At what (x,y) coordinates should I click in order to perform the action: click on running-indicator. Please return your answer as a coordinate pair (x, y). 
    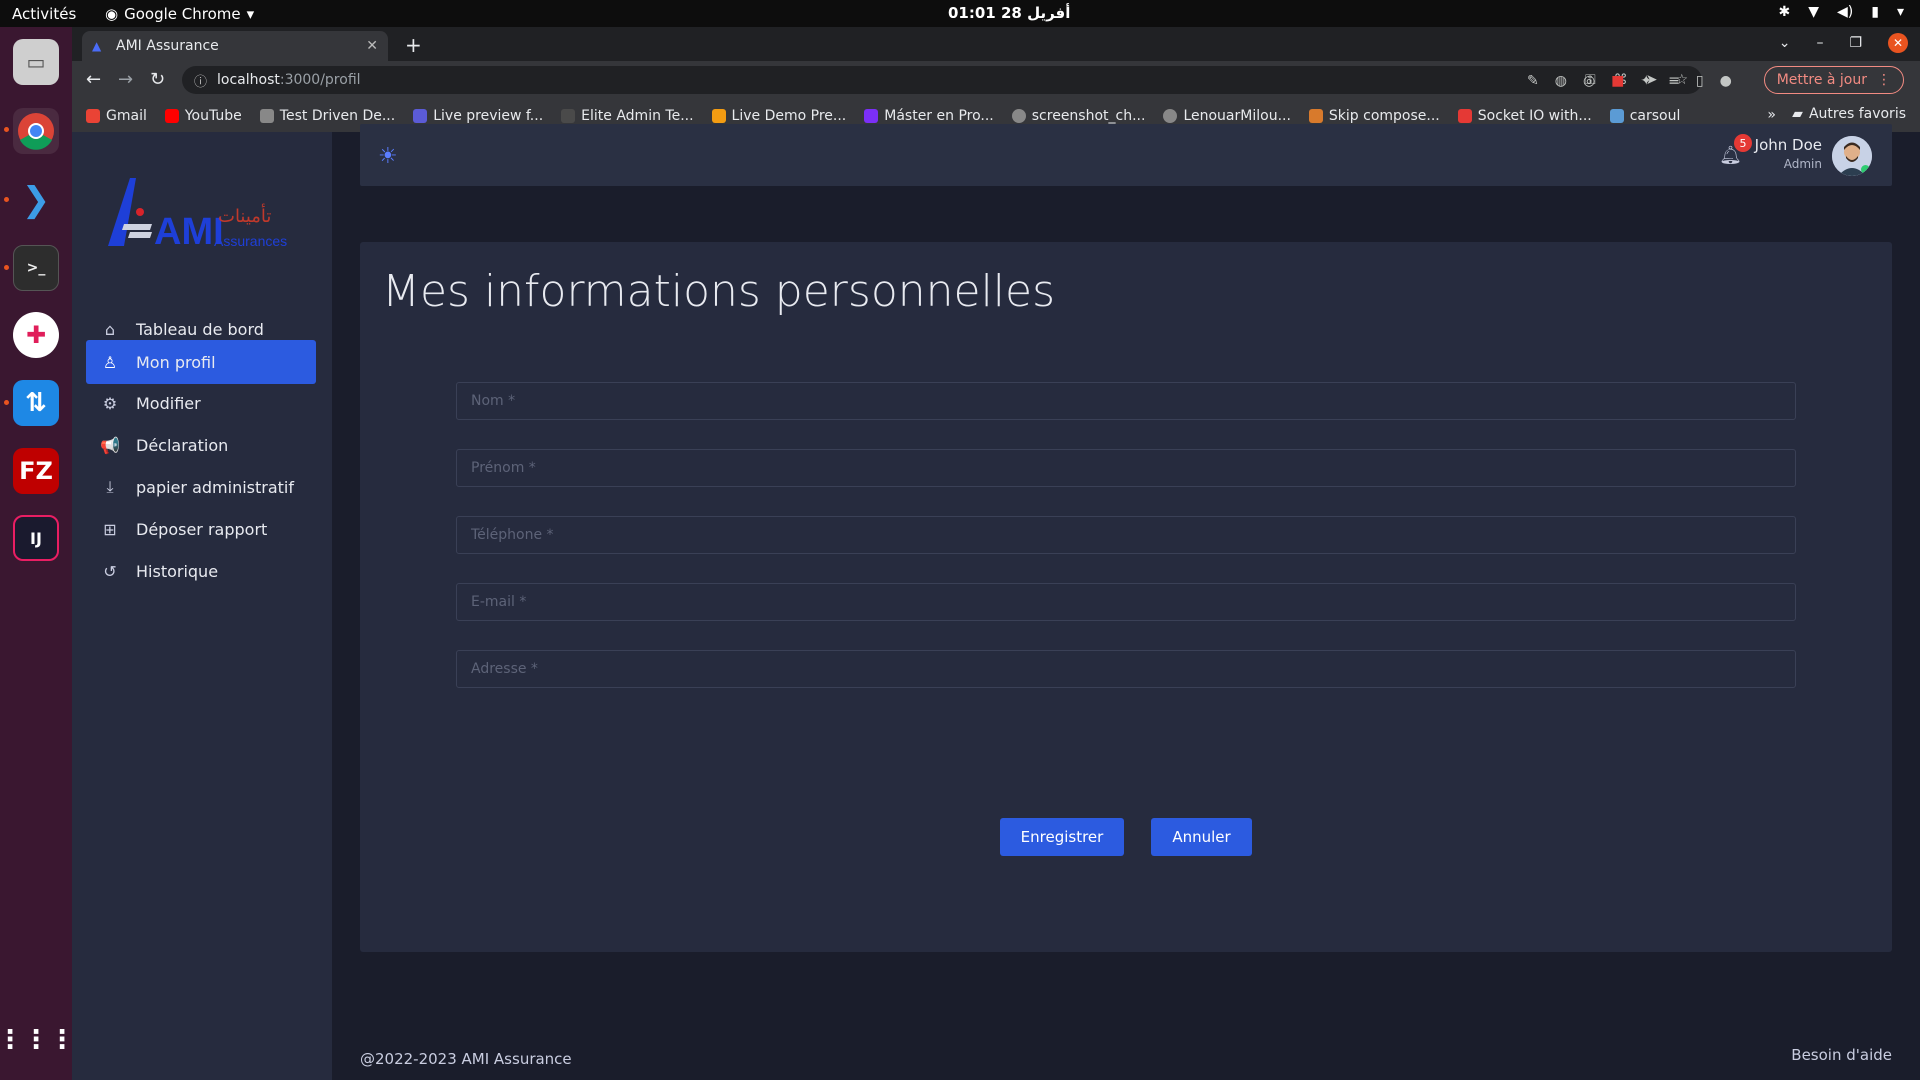
    Looking at the image, I should click on (6, 129).